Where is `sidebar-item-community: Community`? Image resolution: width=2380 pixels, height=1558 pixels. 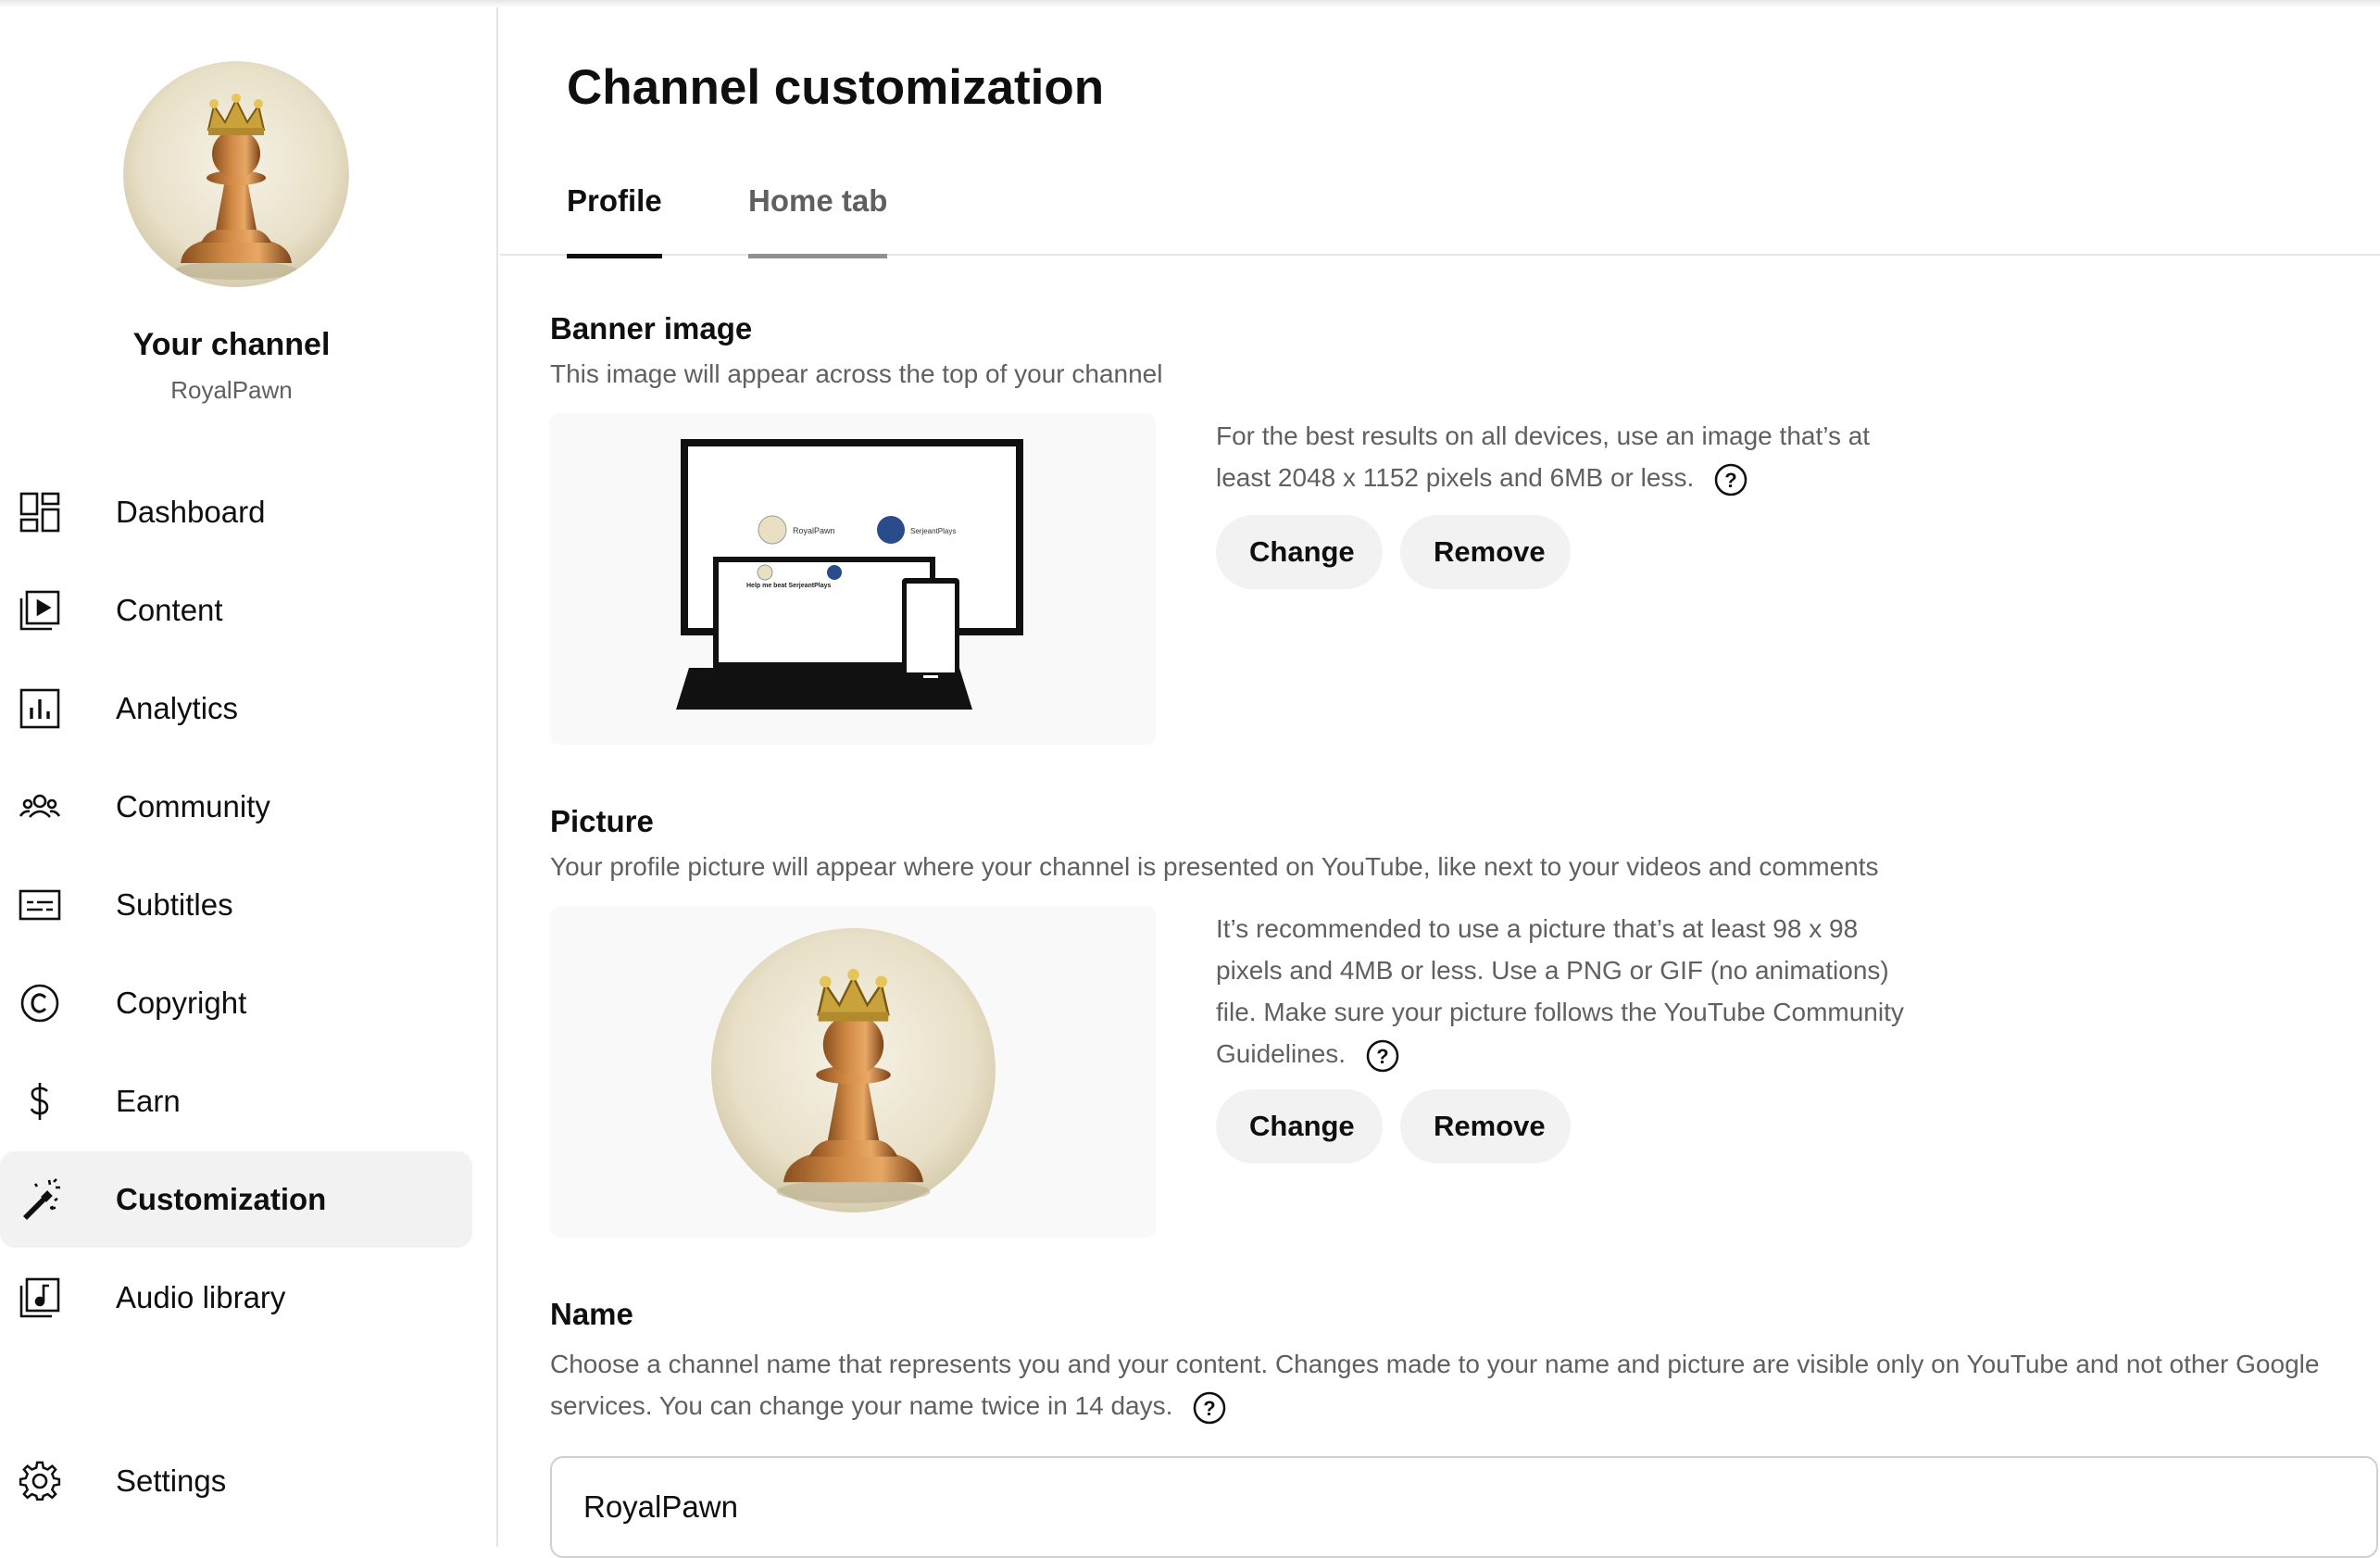
sidebar-item-community: Community is located at coordinates (236, 807).